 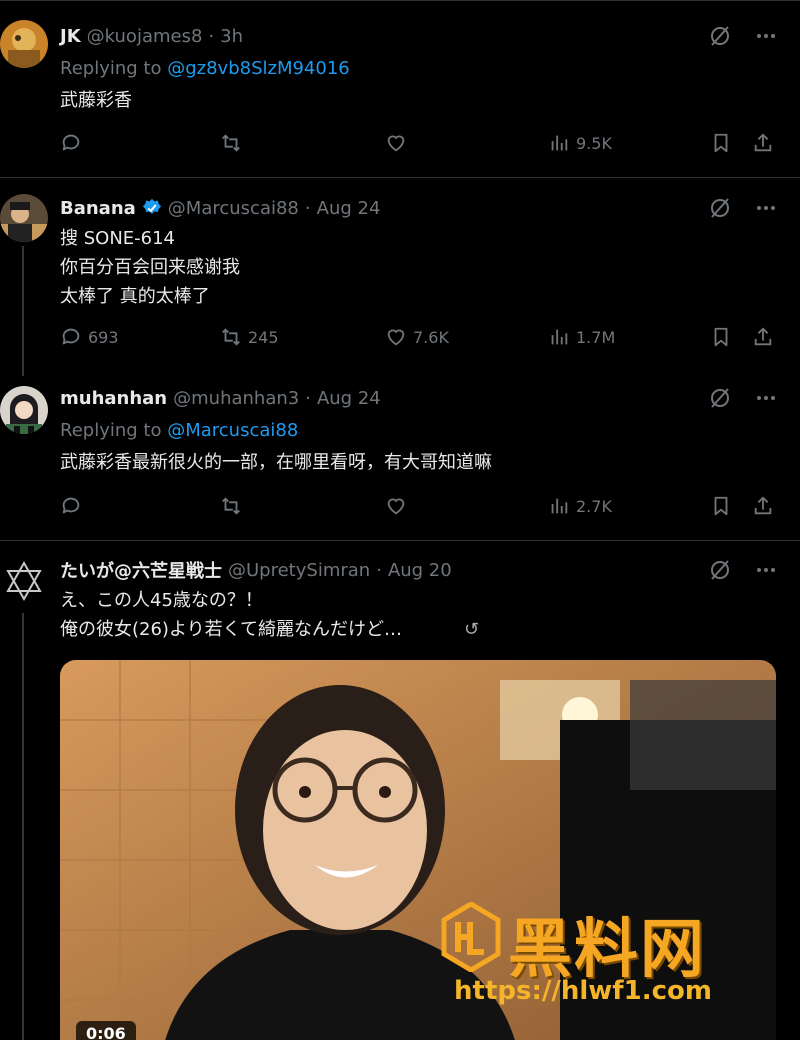 I want to click on retweet-count: 245, so click(x=263, y=337).